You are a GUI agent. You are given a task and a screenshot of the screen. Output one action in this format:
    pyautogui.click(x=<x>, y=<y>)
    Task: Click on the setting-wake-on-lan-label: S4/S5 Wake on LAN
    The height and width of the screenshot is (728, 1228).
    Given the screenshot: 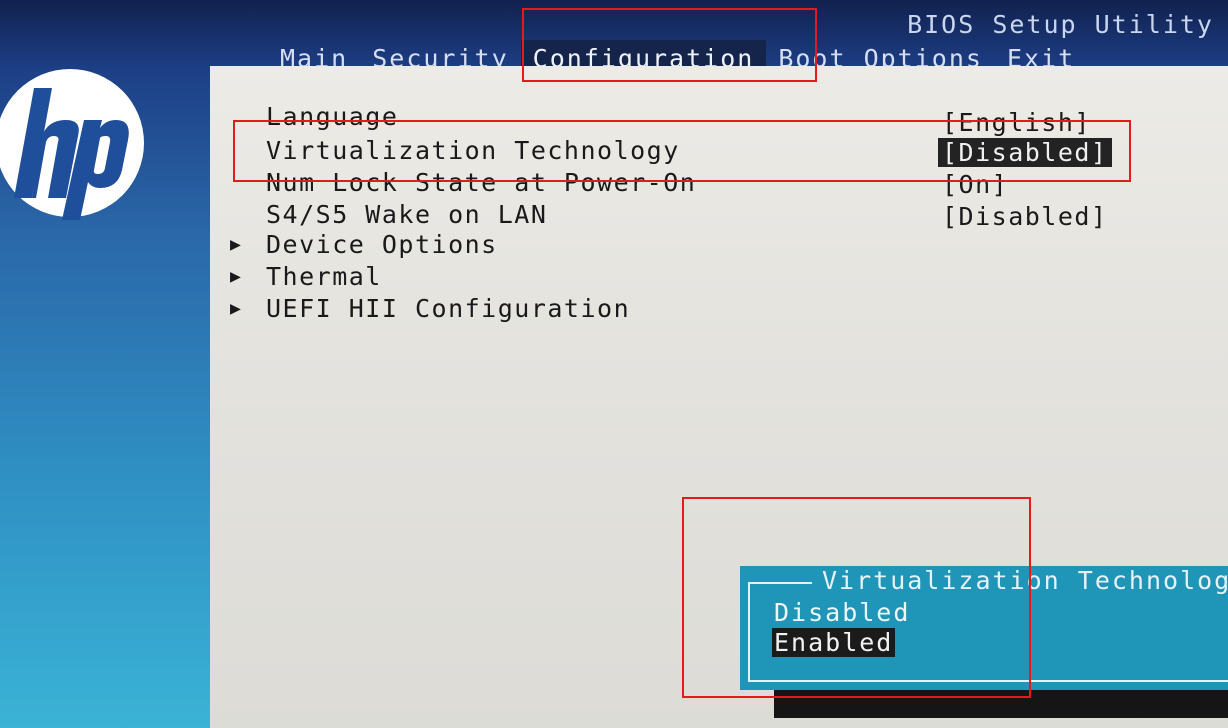 What is the action you would take?
    pyautogui.click(x=406, y=214)
    